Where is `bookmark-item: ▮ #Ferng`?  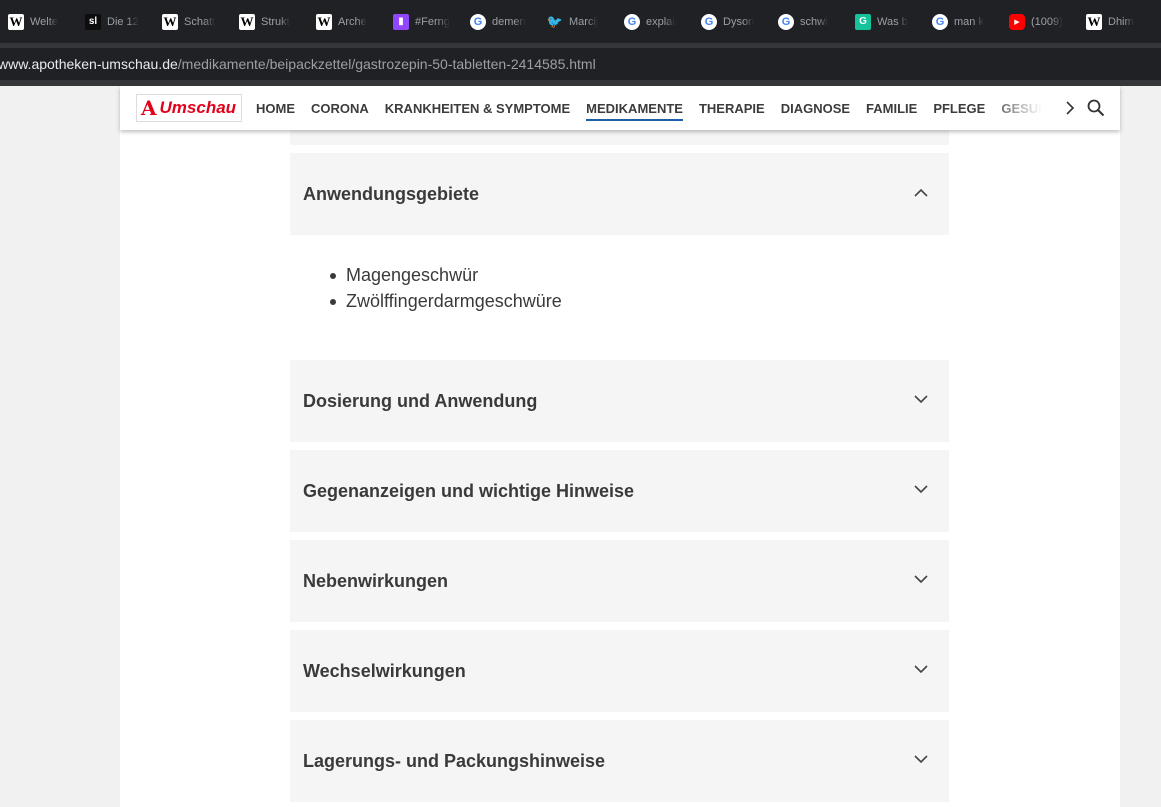
bookmark-item: ▮ #Ferng is located at coordinates (423, 21).